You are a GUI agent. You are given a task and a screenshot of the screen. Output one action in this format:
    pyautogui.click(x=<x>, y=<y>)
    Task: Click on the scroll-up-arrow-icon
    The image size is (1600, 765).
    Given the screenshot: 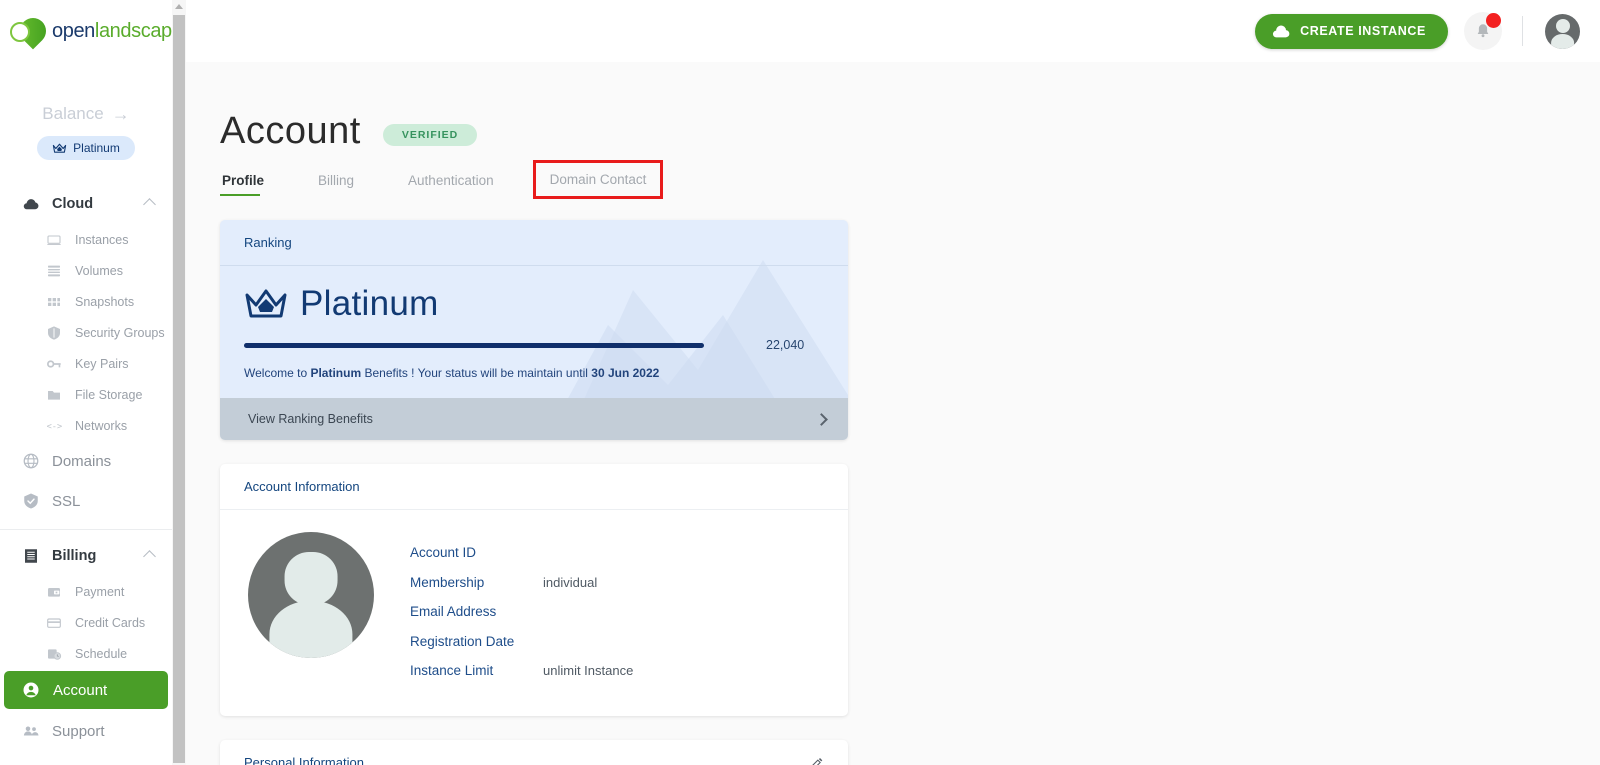 What is the action you would take?
    pyautogui.click(x=179, y=6)
    